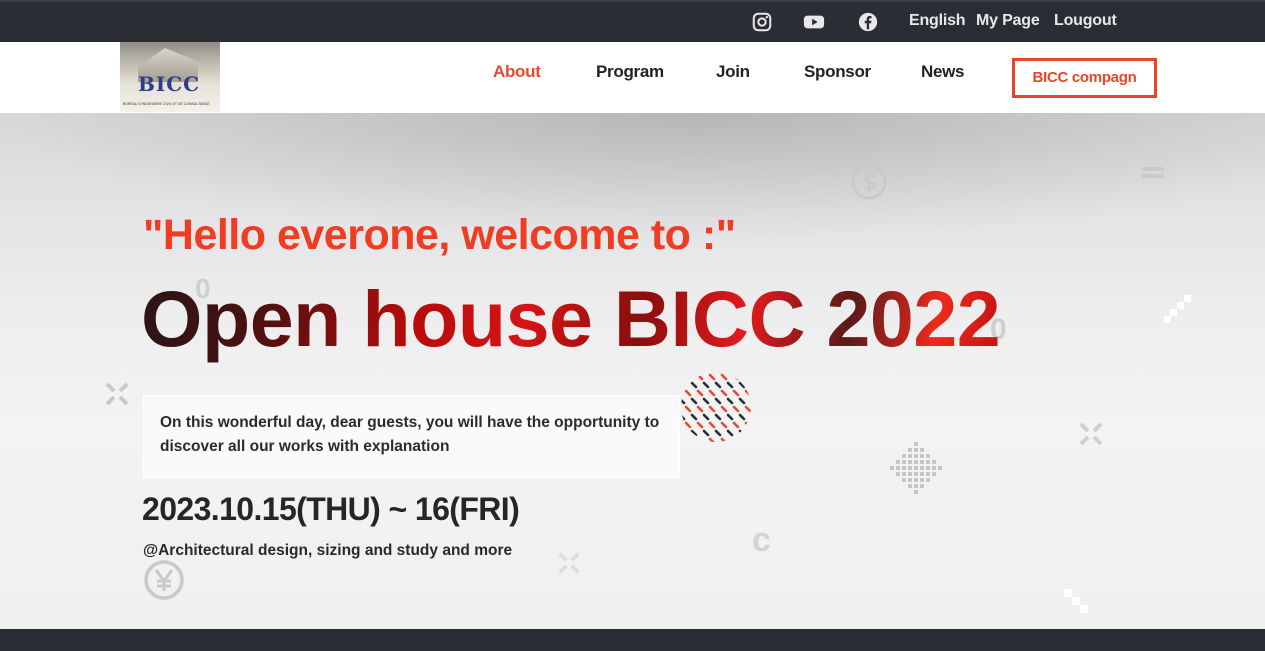 This screenshot has height=651, width=1265. What do you see at coordinates (571, 318) in the screenshot?
I see `hero-headline: Open house BICC 2022` at bounding box center [571, 318].